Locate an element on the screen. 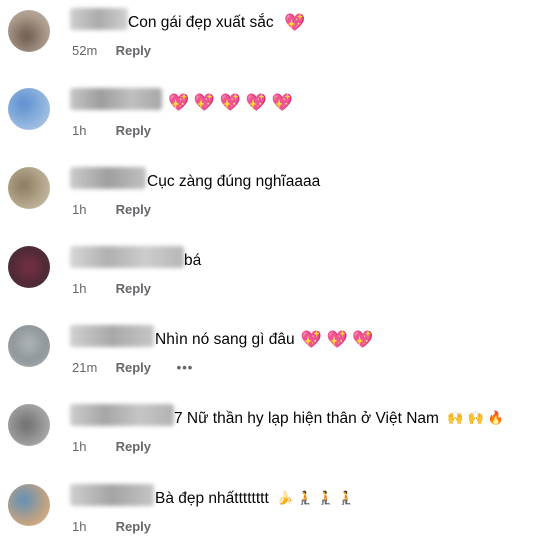 This screenshot has width=544, height=559. comment-text: 💖 💖 💖 💖 💖 is located at coordinates (227, 103).